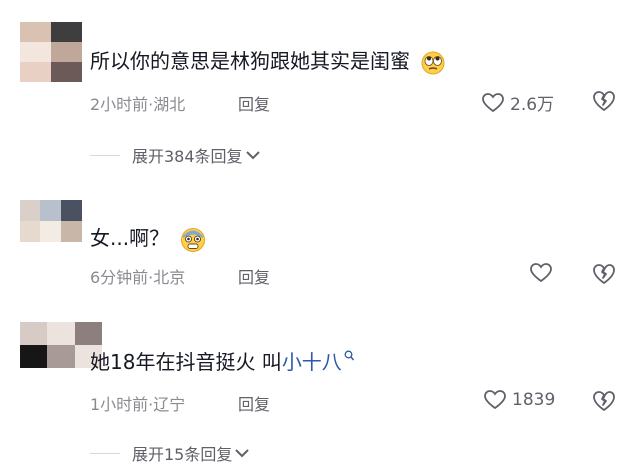  Describe the element at coordinates (193, 239) in the screenshot. I see `fearful-face-emoji-icon` at that location.